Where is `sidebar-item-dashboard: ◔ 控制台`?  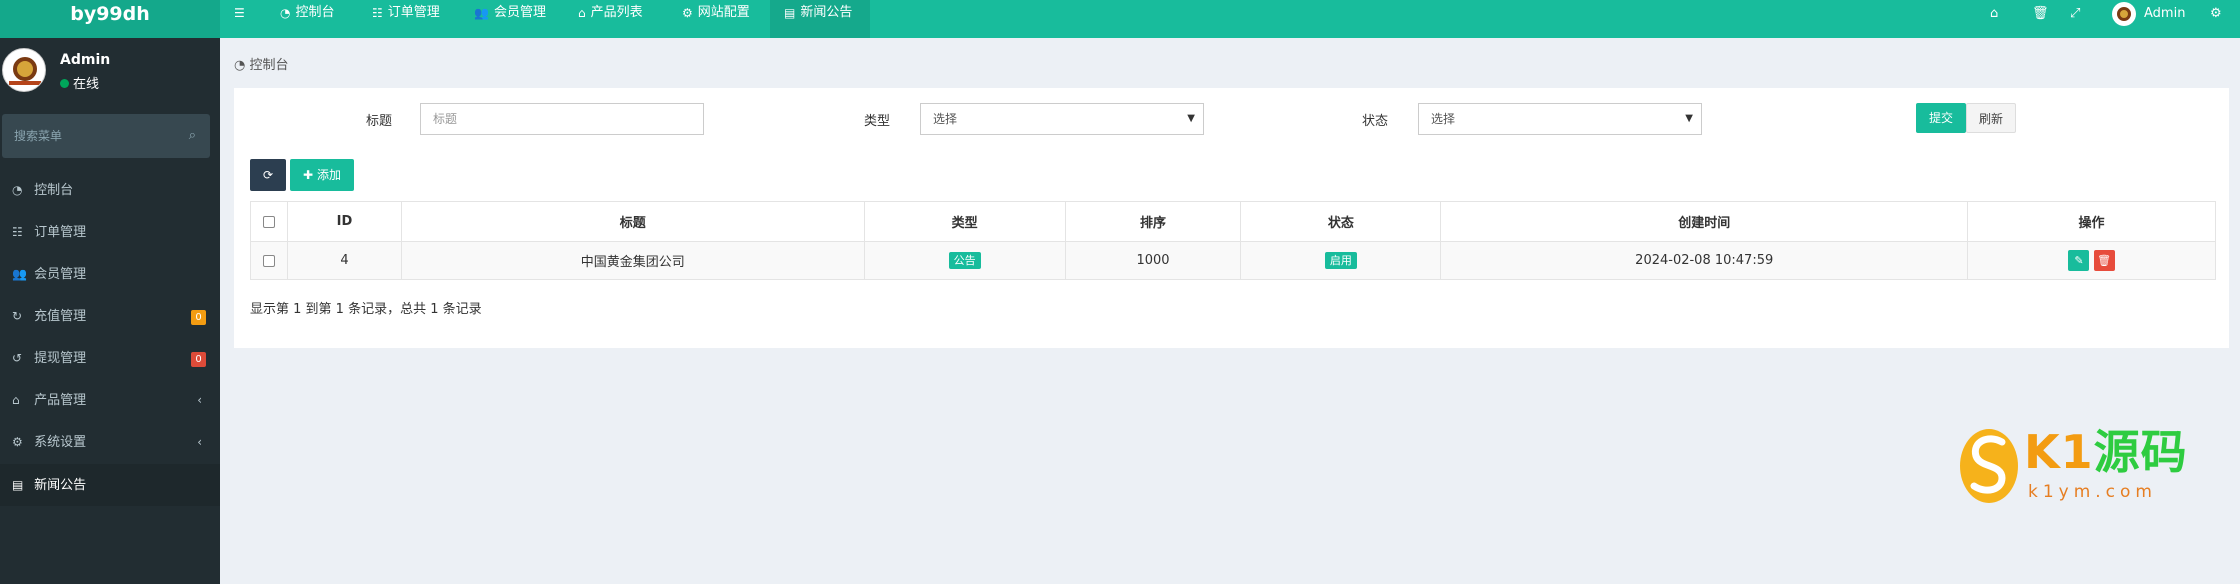 sidebar-item-dashboard: ◔ 控制台 is located at coordinates (110, 190).